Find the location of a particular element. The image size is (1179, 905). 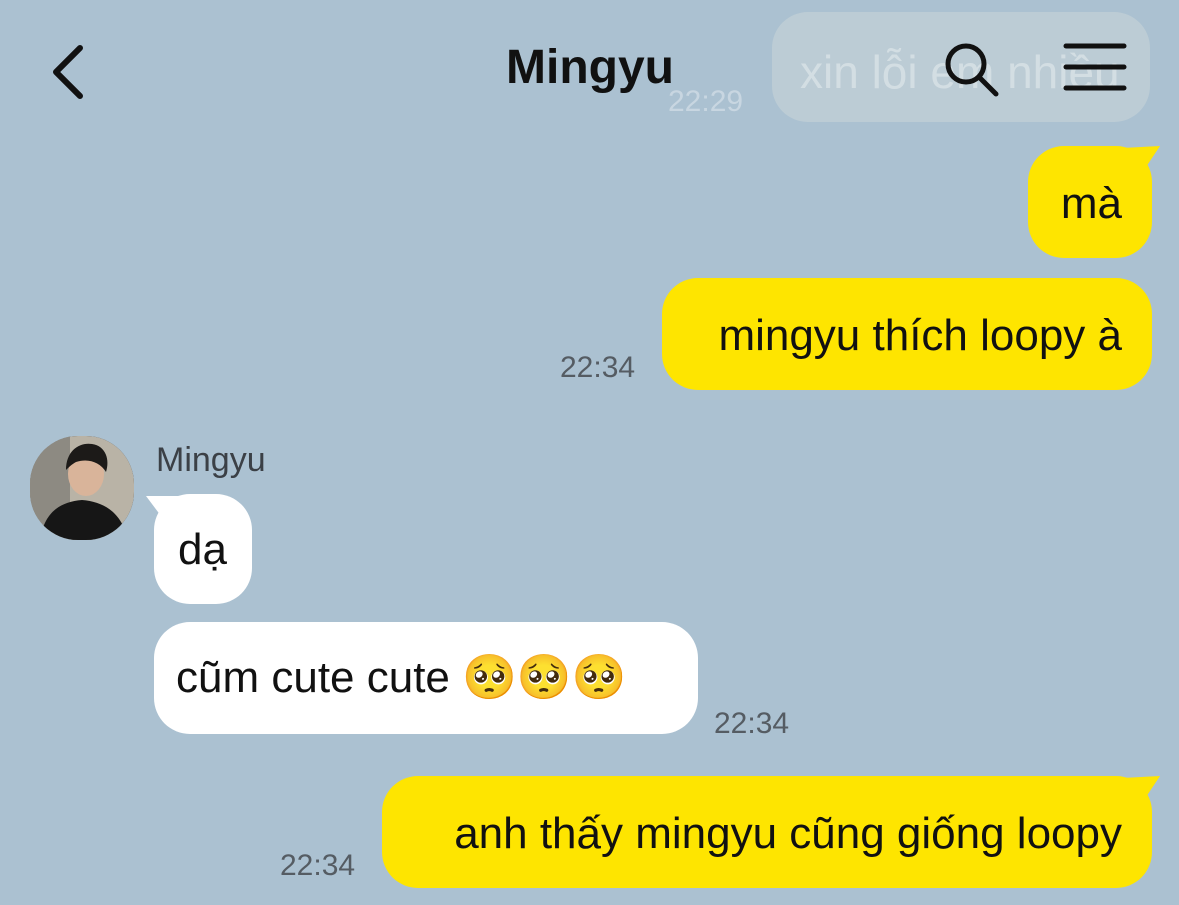

search-icon is located at coordinates (972, 70).